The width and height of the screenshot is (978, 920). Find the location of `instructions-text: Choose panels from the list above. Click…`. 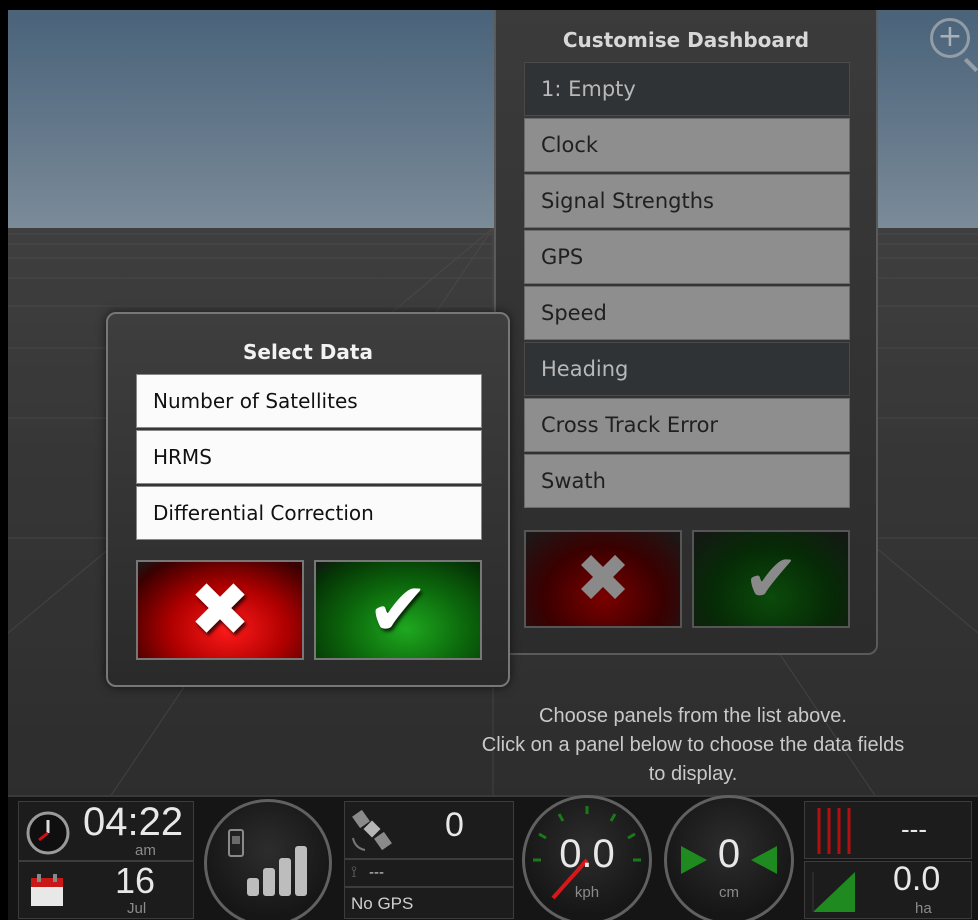

instructions-text: Choose panels from the list above. Click… is located at coordinates (693, 745).